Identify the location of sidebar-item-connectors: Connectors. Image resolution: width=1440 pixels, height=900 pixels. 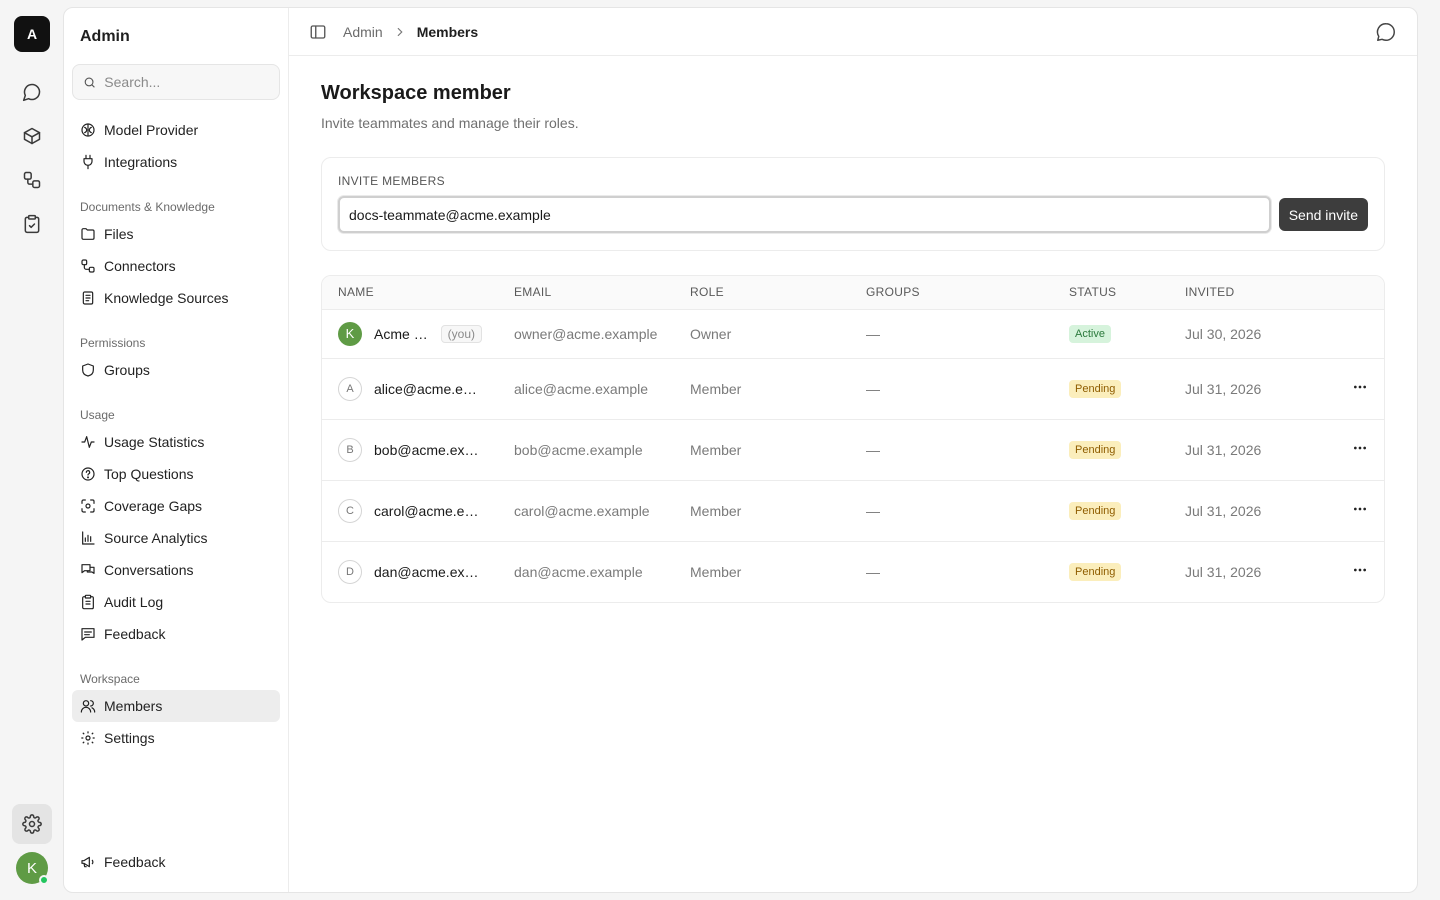
(176, 266).